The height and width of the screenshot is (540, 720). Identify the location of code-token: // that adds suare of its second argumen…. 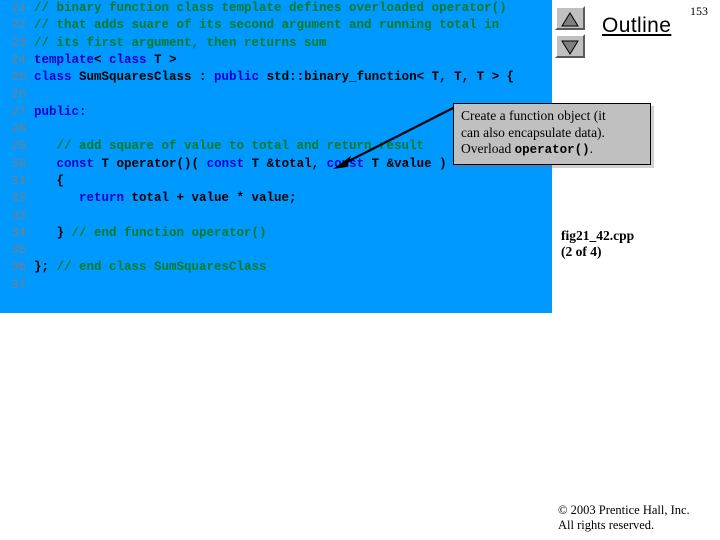
(267, 25).